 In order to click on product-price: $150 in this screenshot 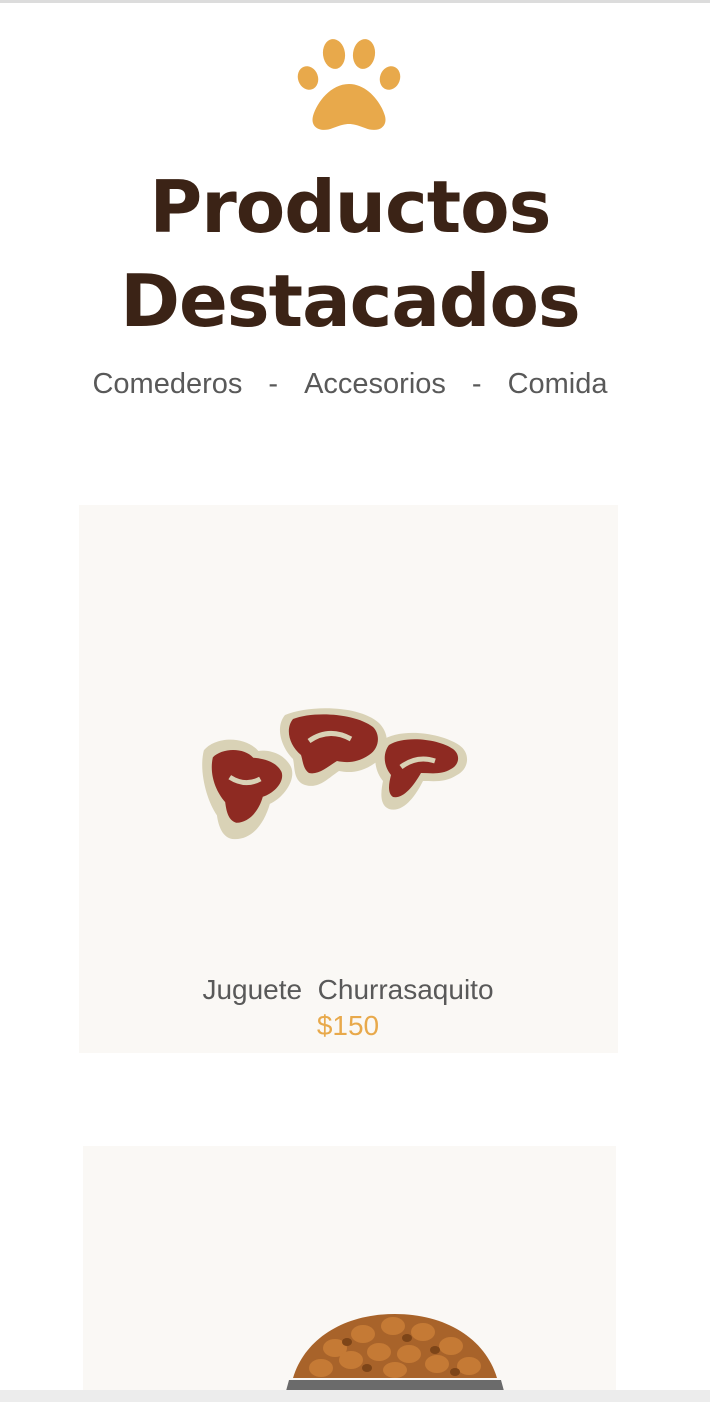, I will do `click(348, 1025)`.